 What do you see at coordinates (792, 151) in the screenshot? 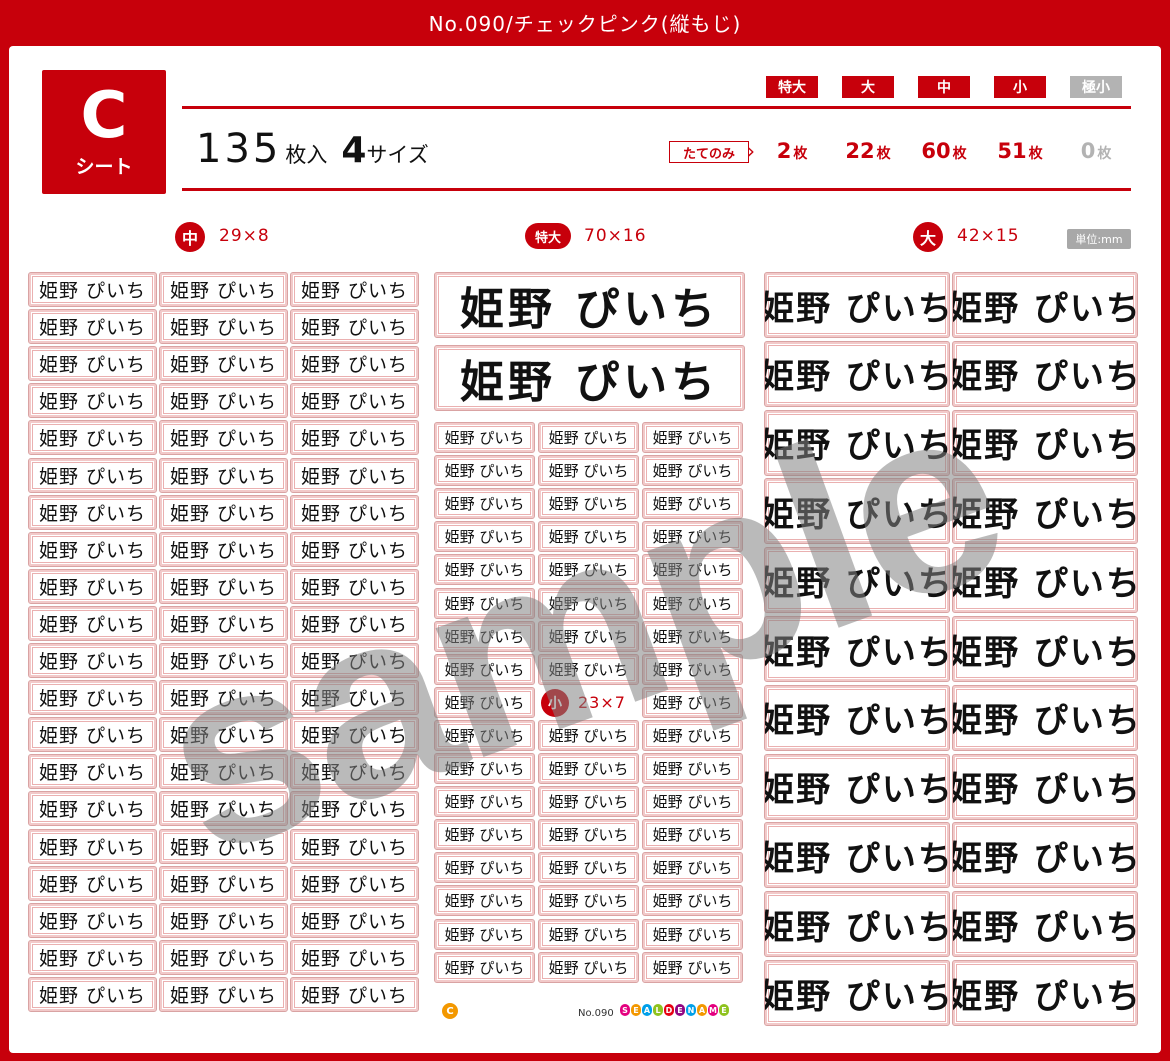
I see `size-count-0: 2枚` at bounding box center [792, 151].